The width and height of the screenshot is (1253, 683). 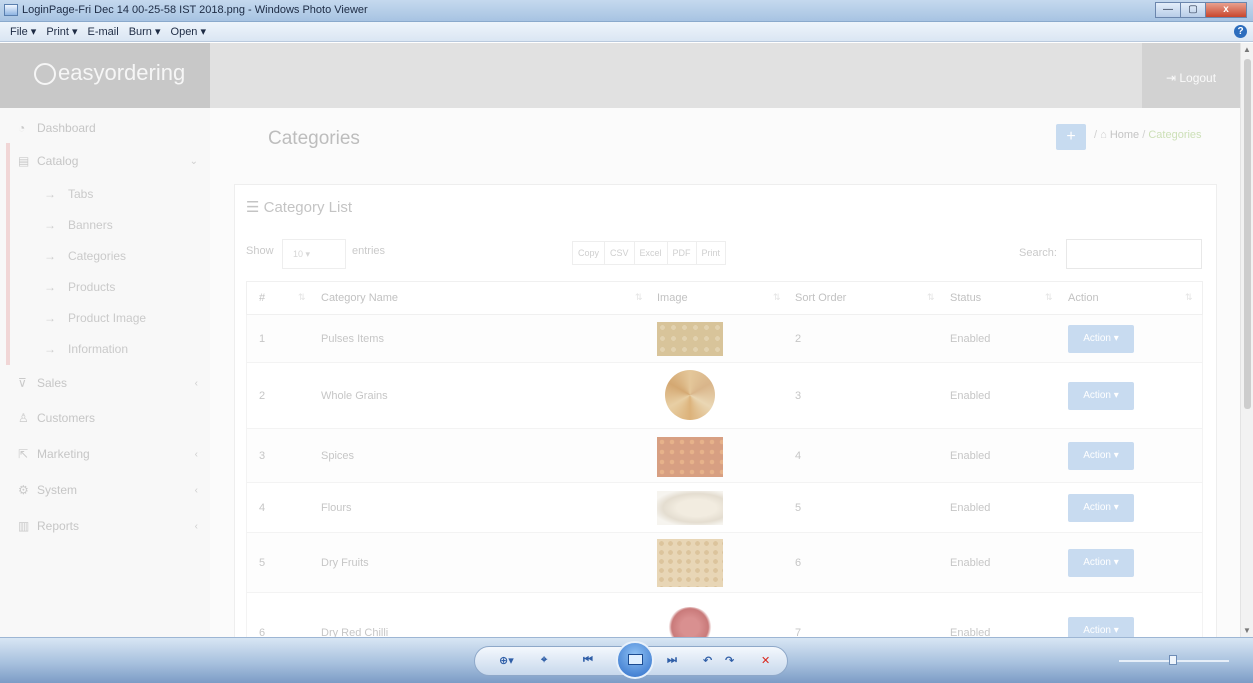 What do you see at coordinates (145, 31) in the screenshot?
I see `menu-burn: Burn ▾` at bounding box center [145, 31].